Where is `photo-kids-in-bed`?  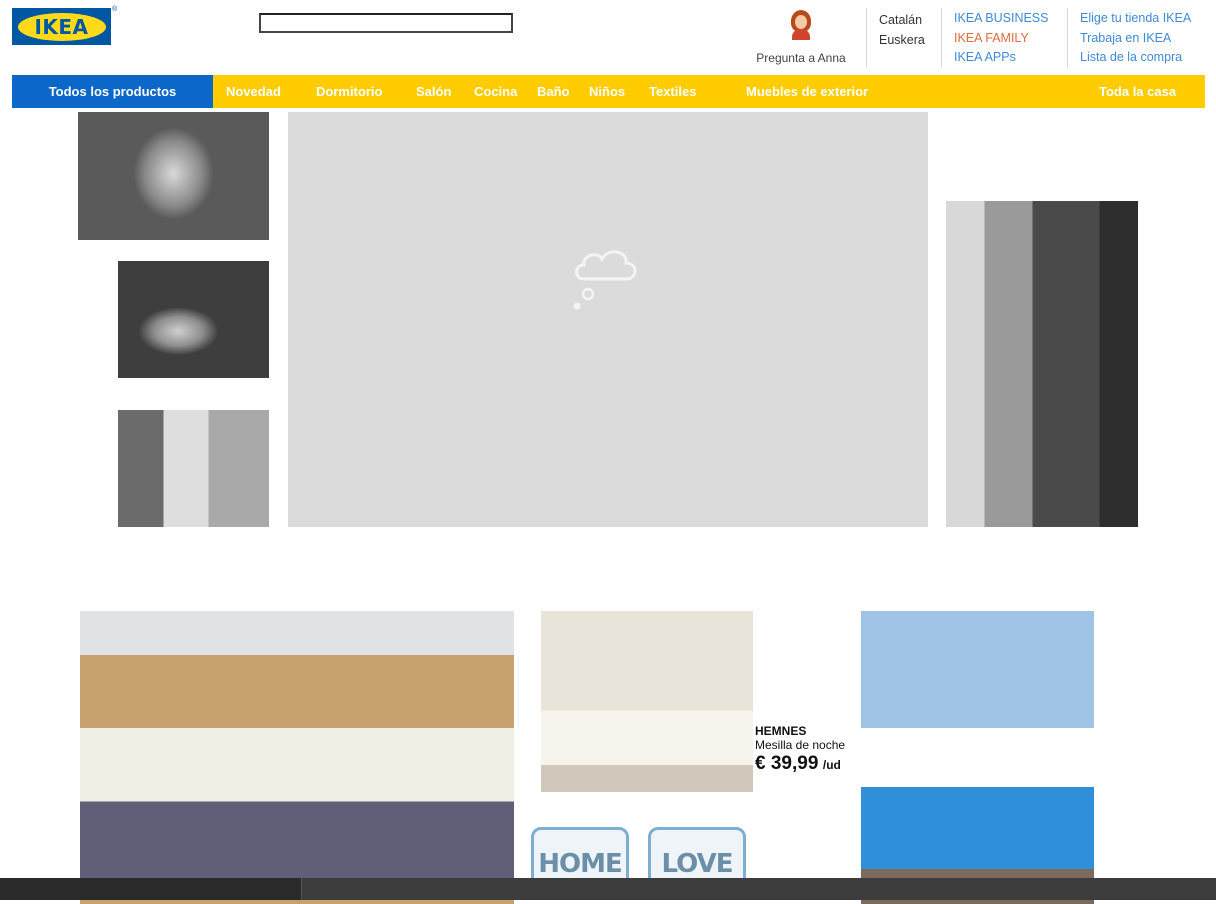 photo-kids-in-bed is located at coordinates (193, 319).